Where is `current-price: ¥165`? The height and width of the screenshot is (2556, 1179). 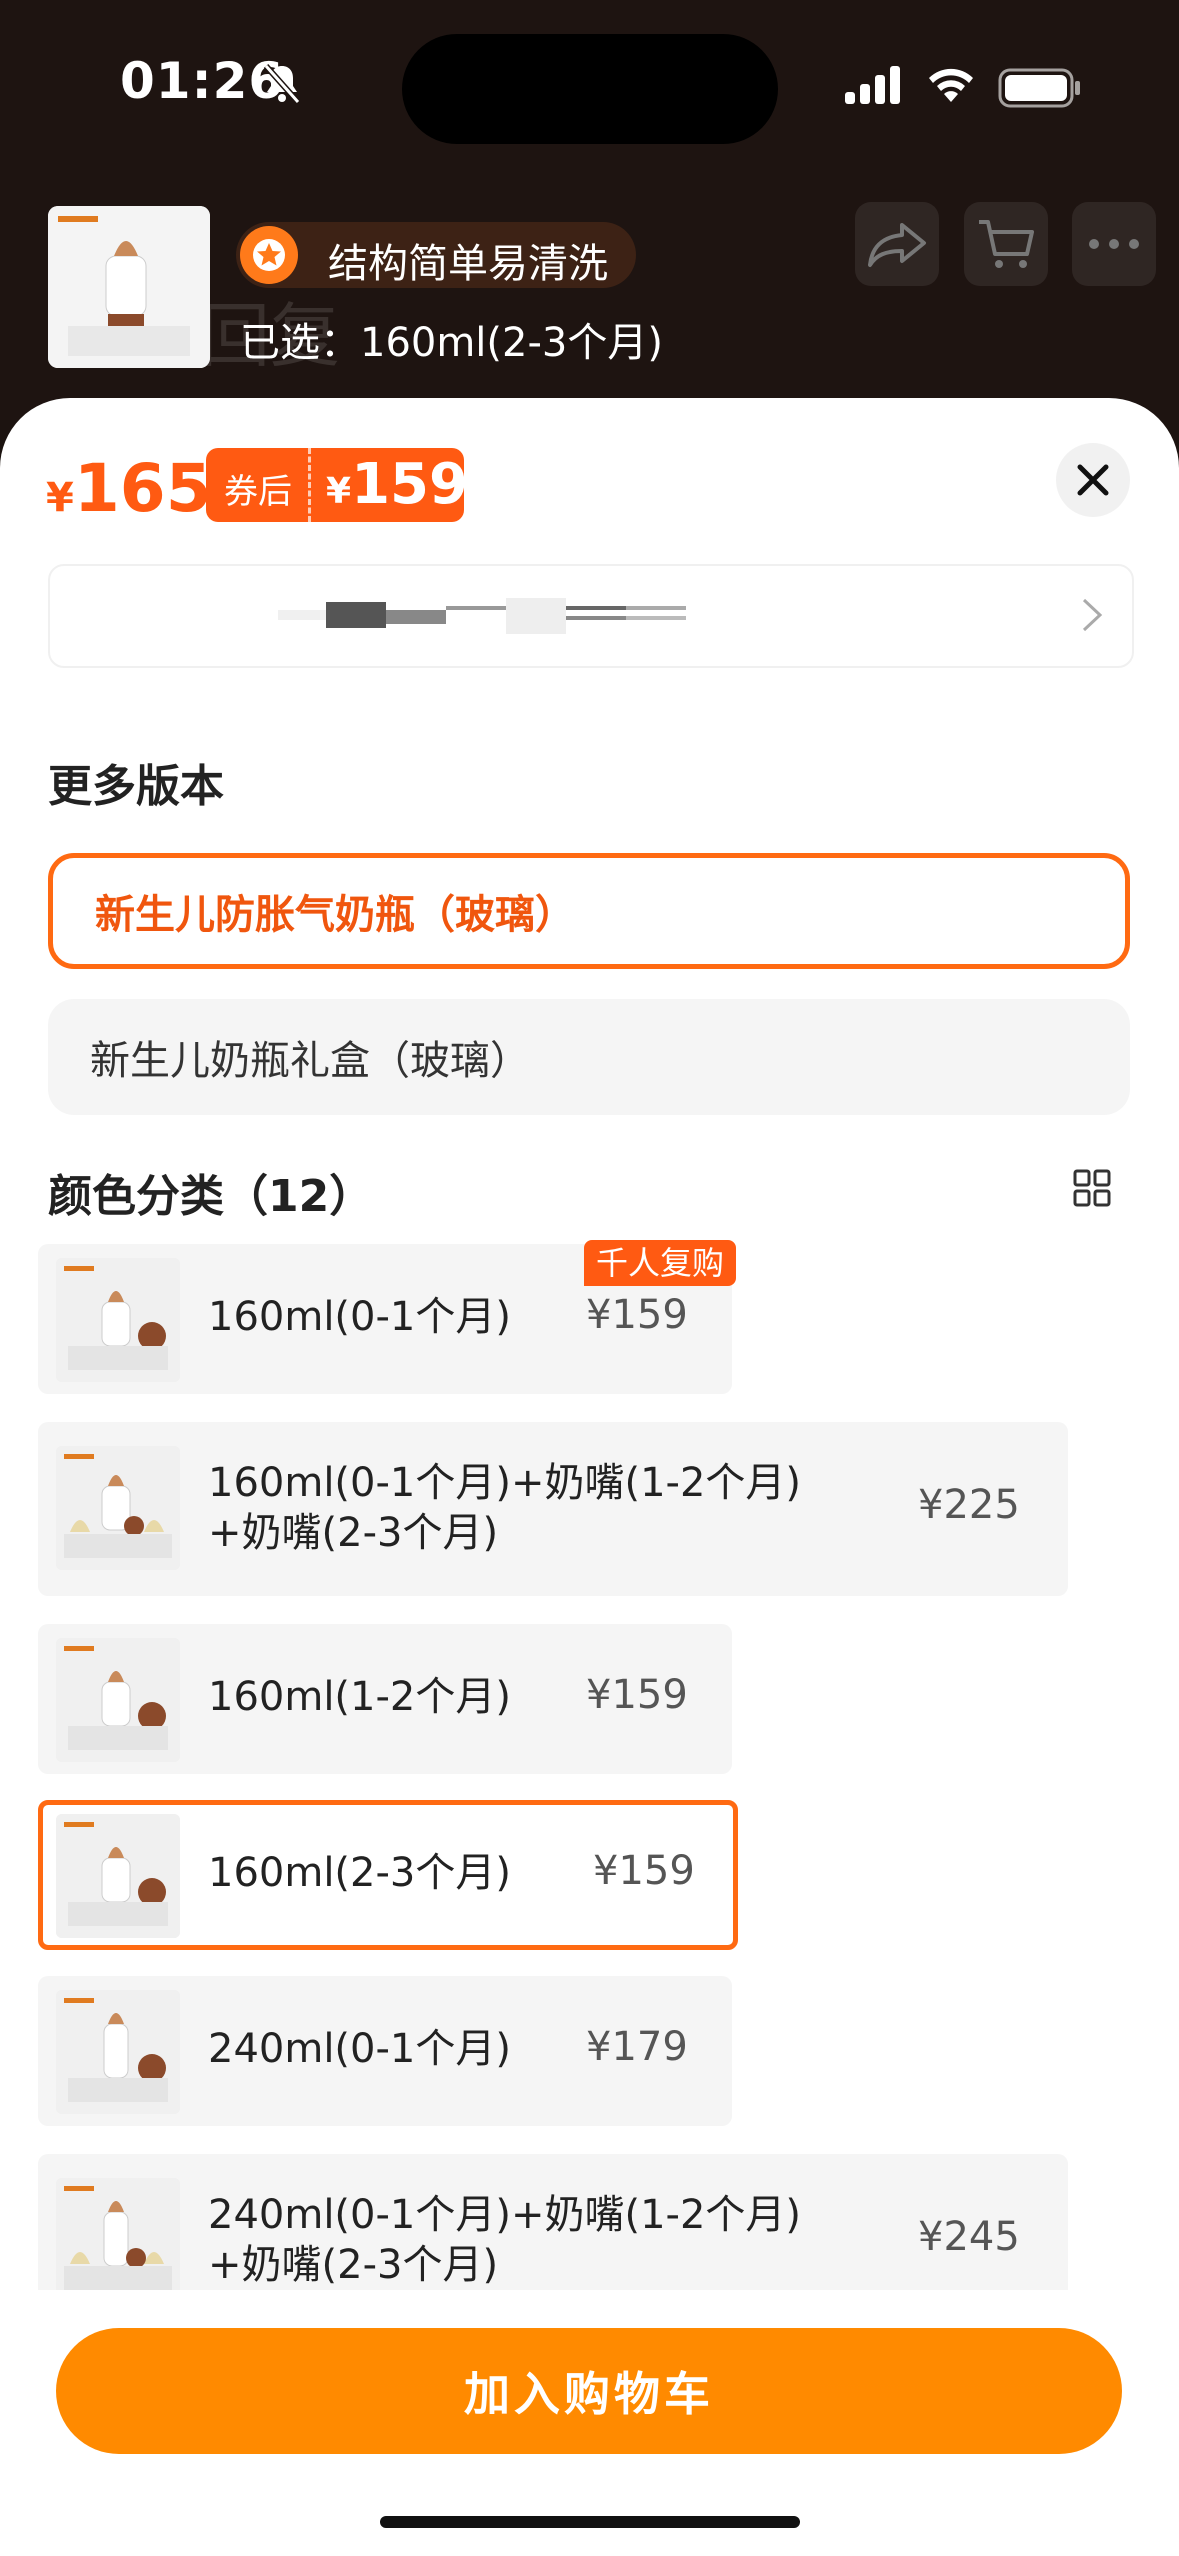 current-price: ¥165 is located at coordinates (129, 488).